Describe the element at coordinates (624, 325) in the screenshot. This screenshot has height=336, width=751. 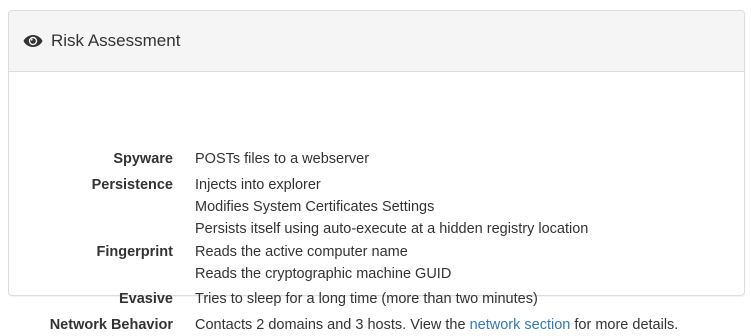
I see `network-text-after: for more details.` at that location.